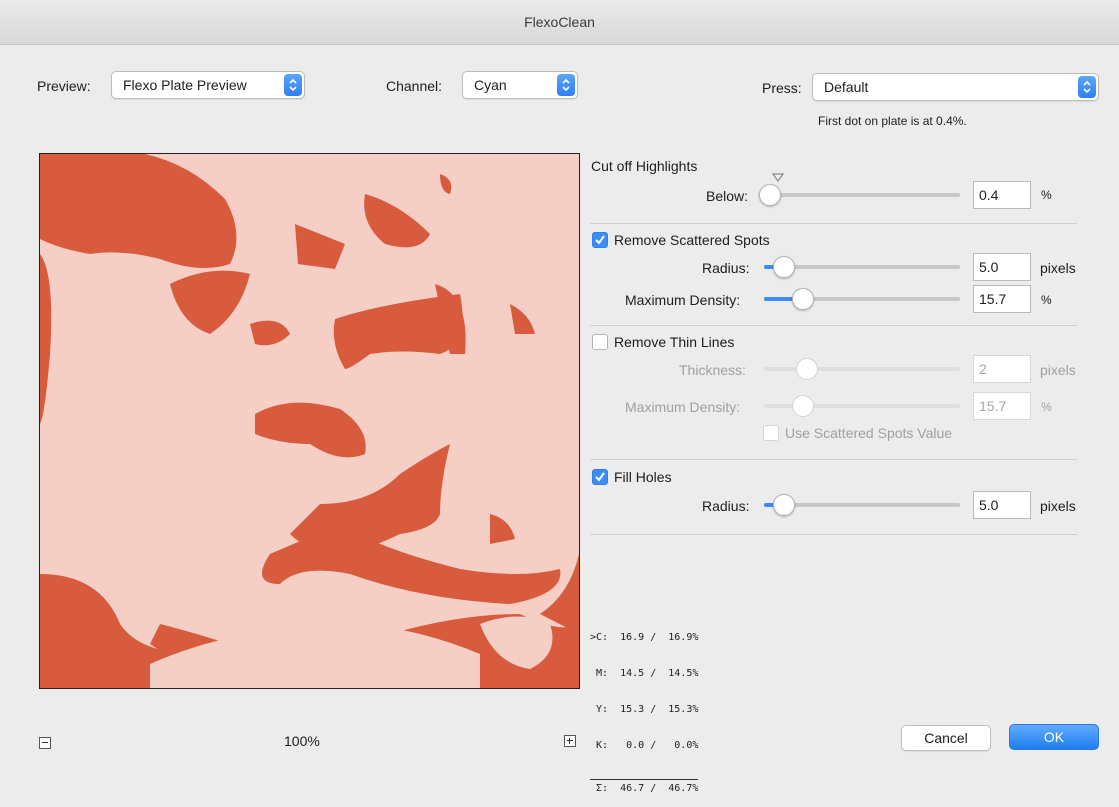 This screenshot has height=807, width=1119. What do you see at coordinates (1058, 370) in the screenshot?
I see `thin-lines-thickness-unit: pixels` at bounding box center [1058, 370].